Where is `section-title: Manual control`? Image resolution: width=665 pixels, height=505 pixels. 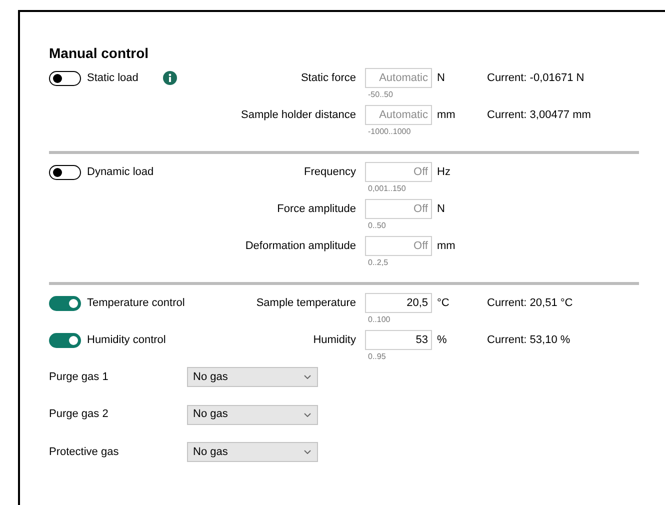 section-title: Manual control is located at coordinates (99, 53).